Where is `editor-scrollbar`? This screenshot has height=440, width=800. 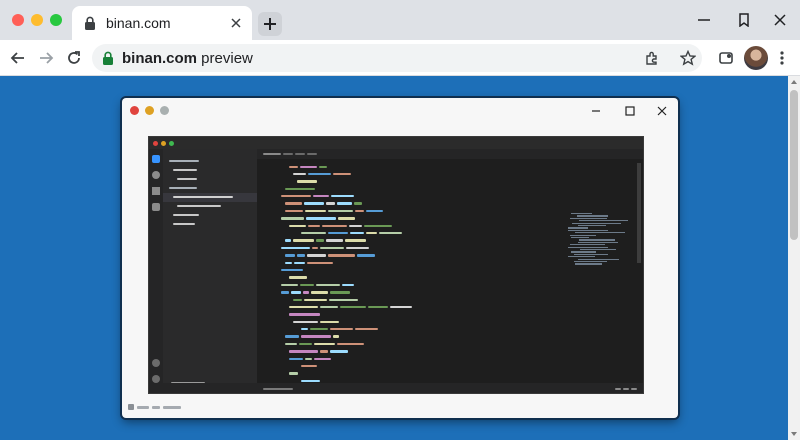 editor-scrollbar is located at coordinates (639, 213).